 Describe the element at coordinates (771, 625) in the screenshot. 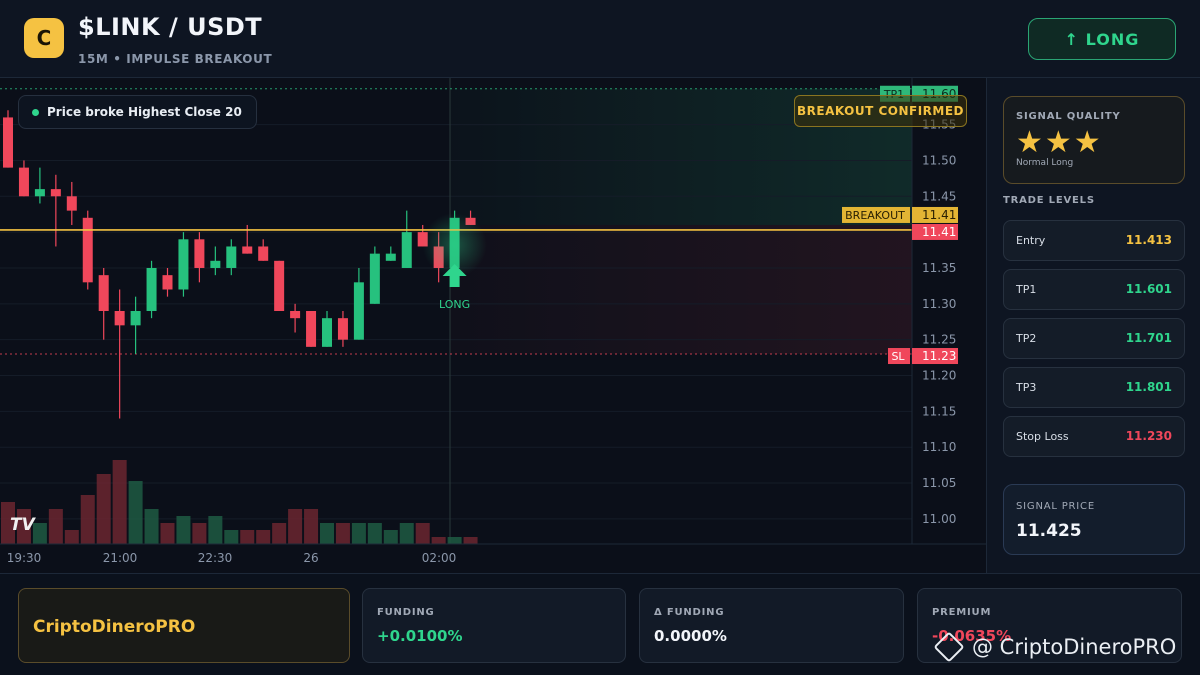

I see `delta-funding-card: Δ FUNDING 0.0000%` at that location.